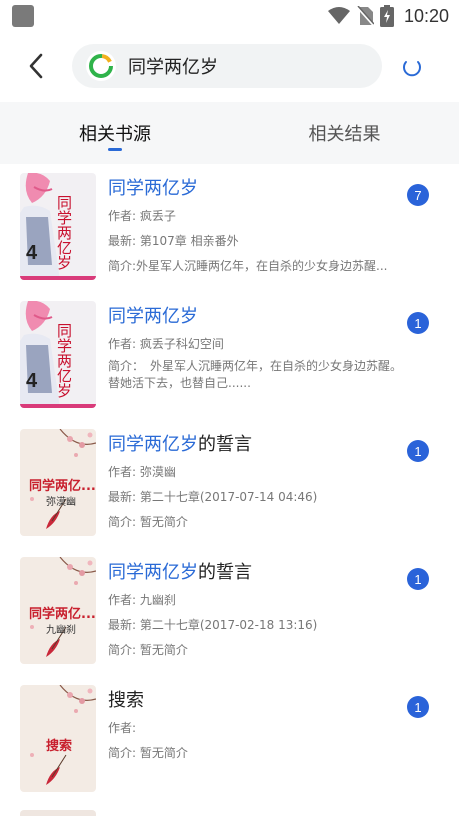  Describe the element at coordinates (229, 810) in the screenshot. I see `list-item-partial` at that location.